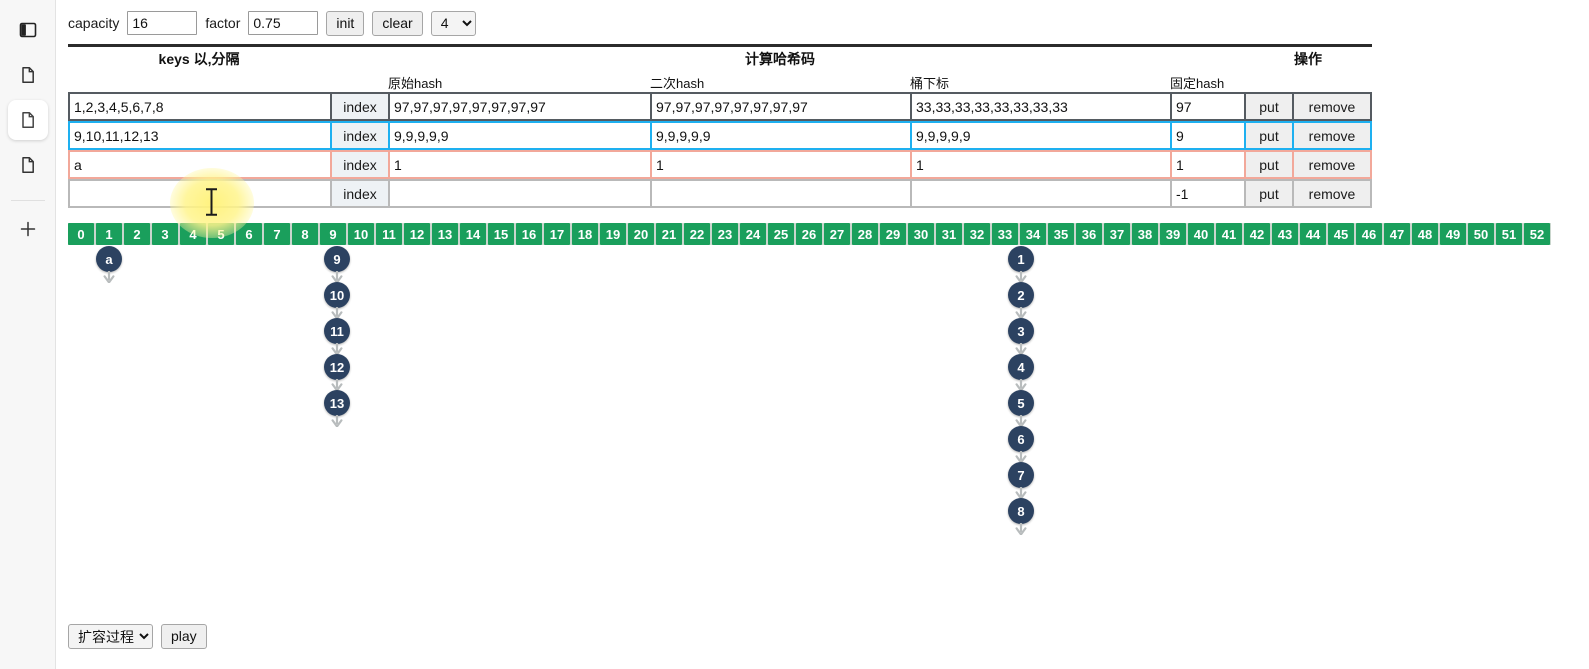  I want to click on bucket-cell: 35, so click(1061, 234).